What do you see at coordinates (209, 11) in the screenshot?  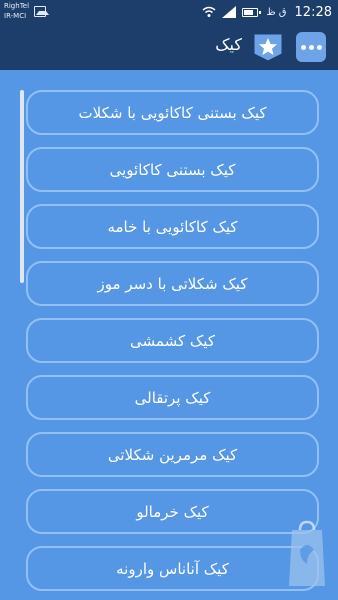 I see `wifi-icon` at bounding box center [209, 11].